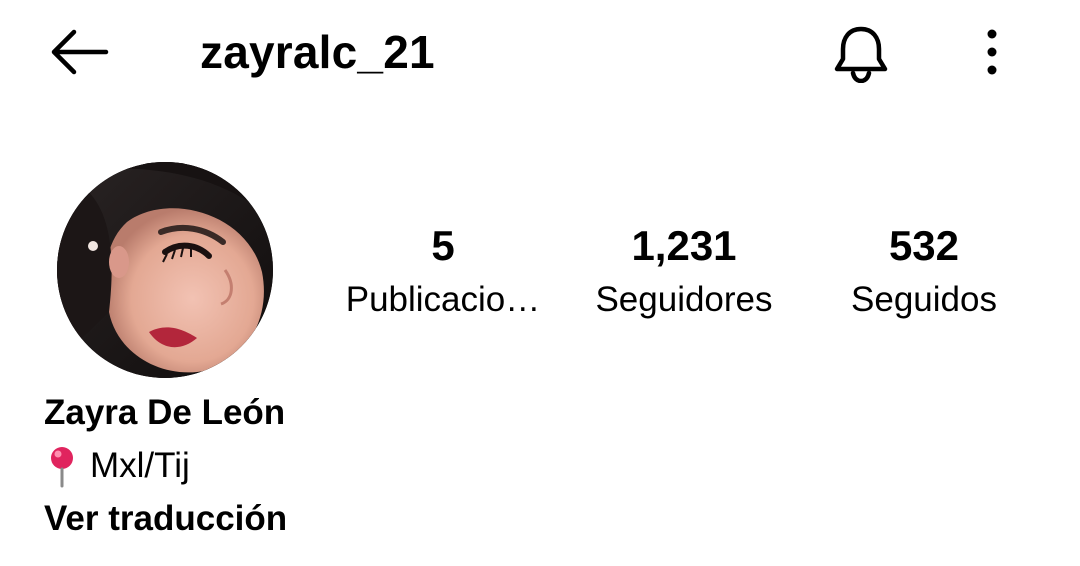  I want to click on followers-stat: 1,231 Seguidores, so click(684, 272).